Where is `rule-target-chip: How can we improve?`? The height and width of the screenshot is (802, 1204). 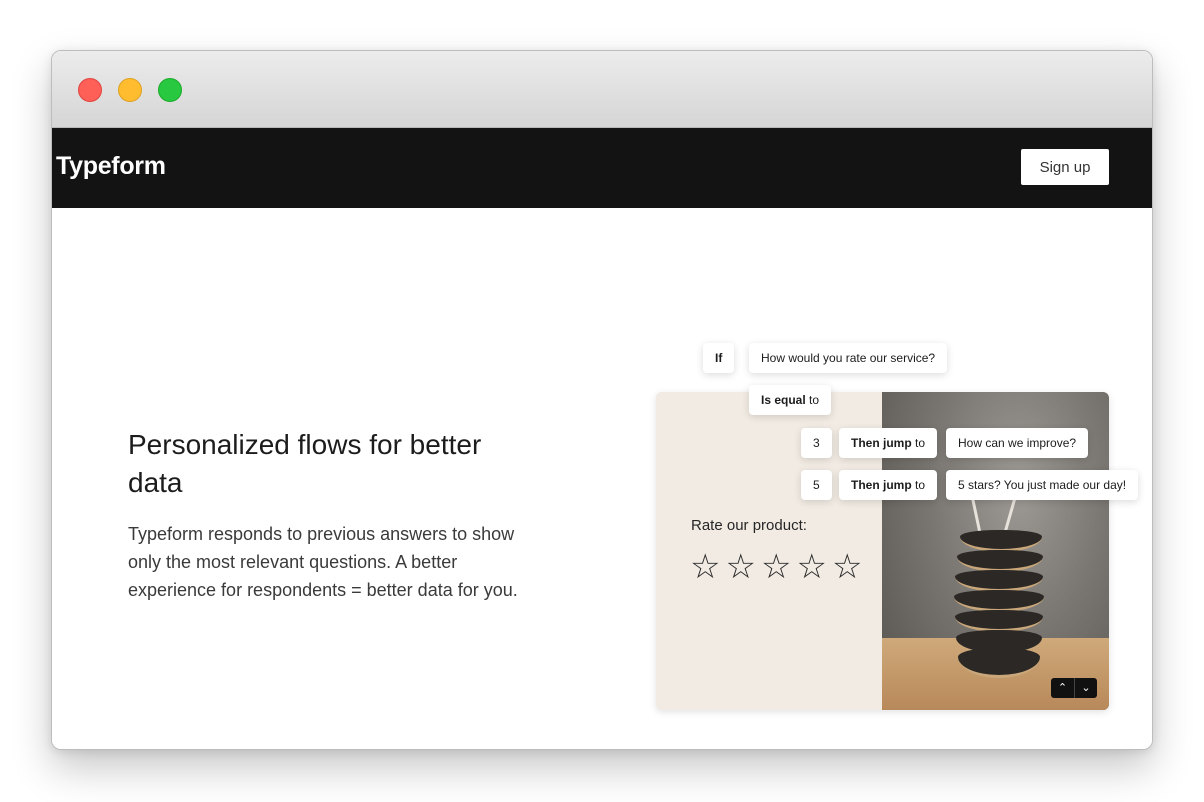
rule-target-chip: How can we improve? is located at coordinates (1017, 443).